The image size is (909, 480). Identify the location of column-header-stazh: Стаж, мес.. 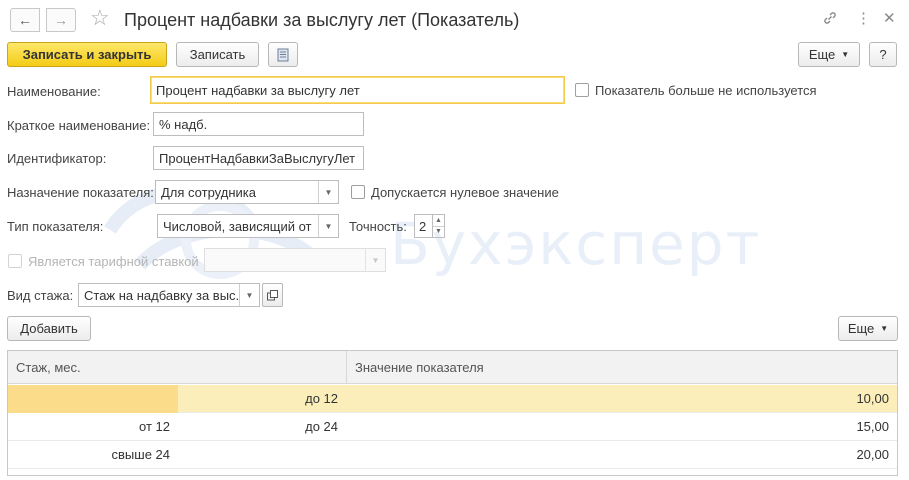
(177, 367).